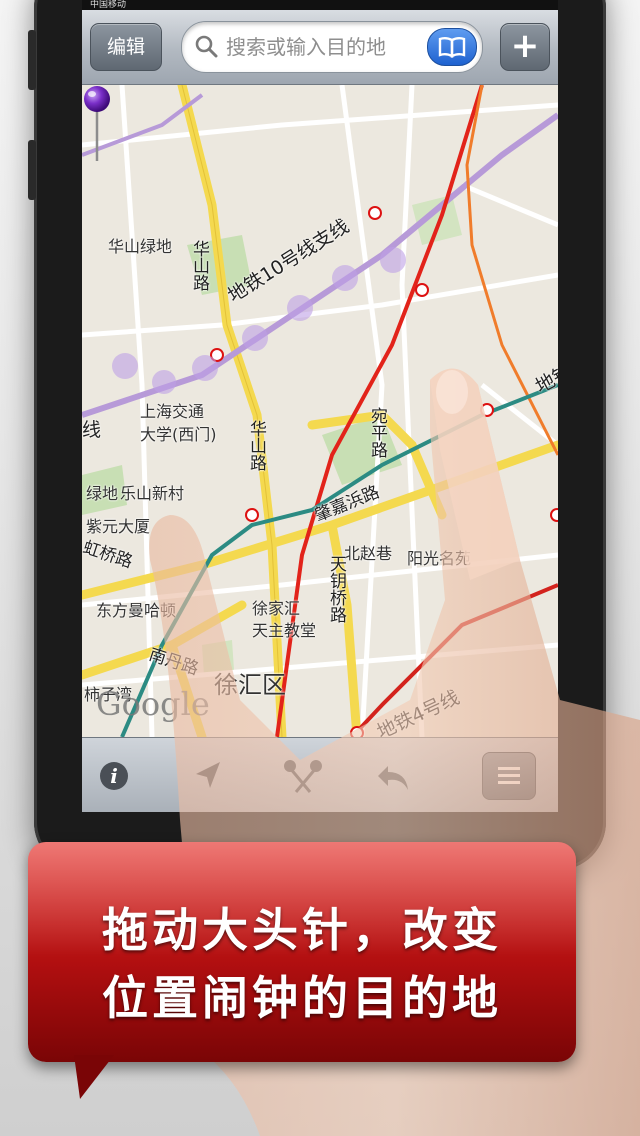 This screenshot has width=640, height=1136. Describe the element at coordinates (32, 170) in the screenshot. I see `volume-button-lower` at that location.